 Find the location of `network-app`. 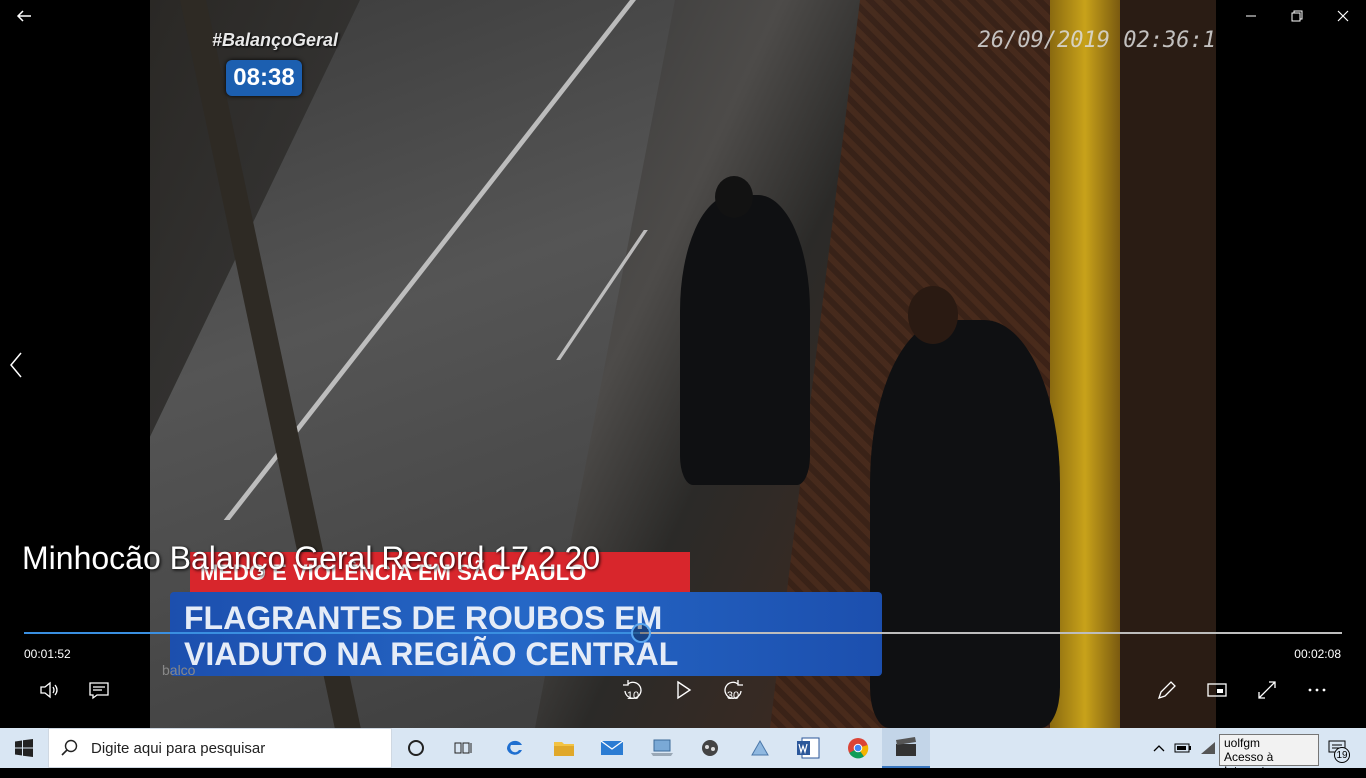

network-app is located at coordinates (760, 748).